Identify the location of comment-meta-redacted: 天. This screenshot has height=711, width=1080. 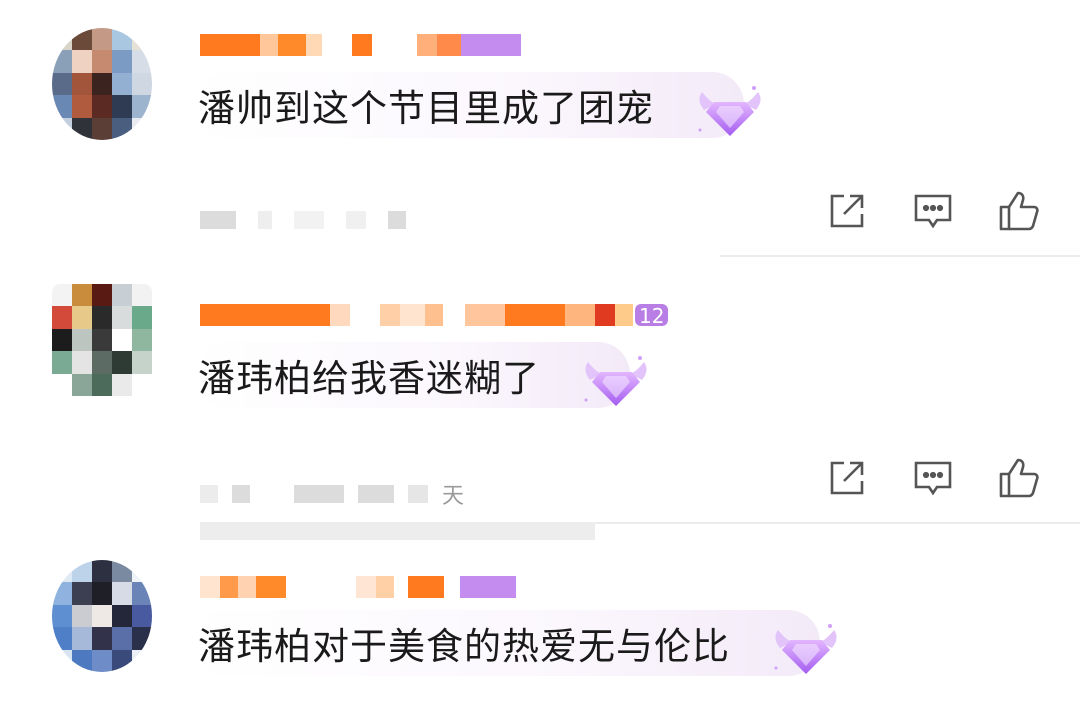
(332, 495).